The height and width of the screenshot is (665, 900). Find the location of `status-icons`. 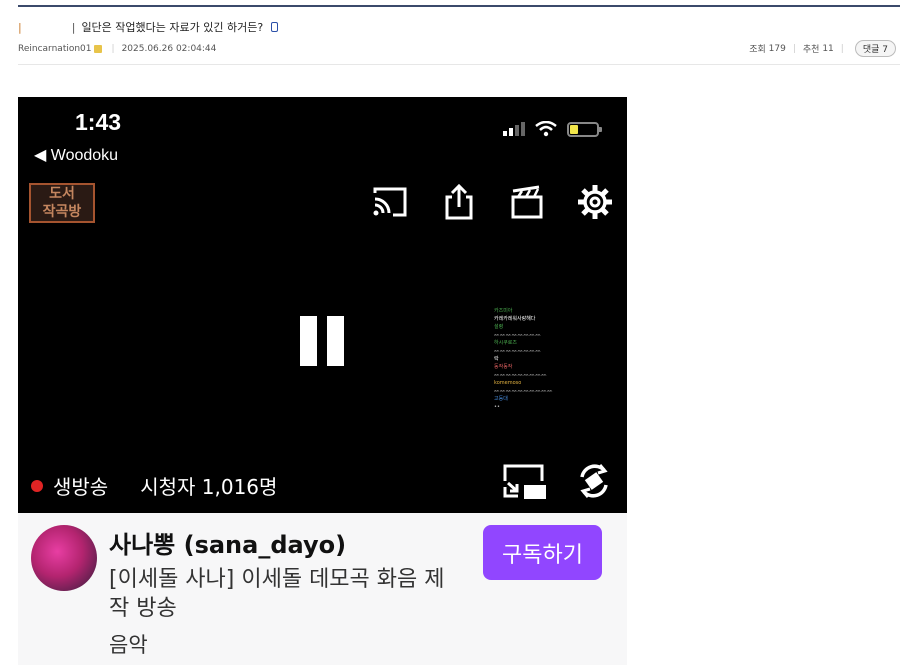

status-icons is located at coordinates (552, 129).